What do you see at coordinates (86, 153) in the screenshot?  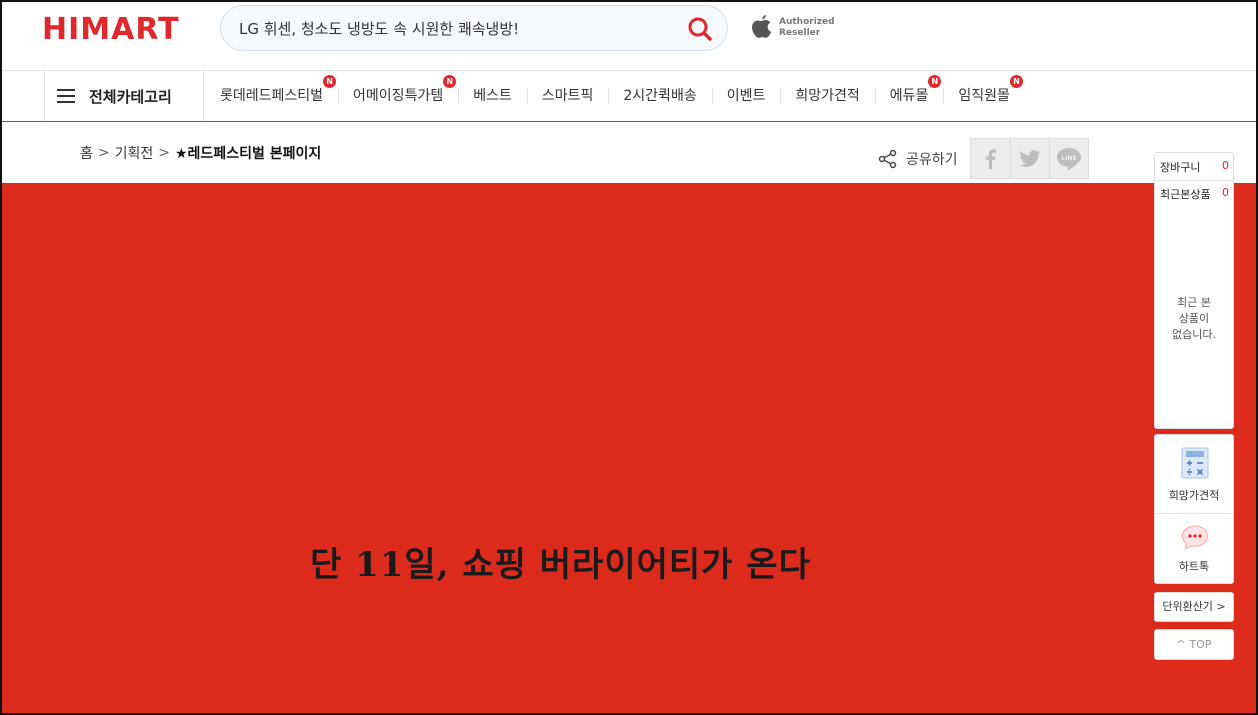 I see `breadcrumb-home: 홈` at bounding box center [86, 153].